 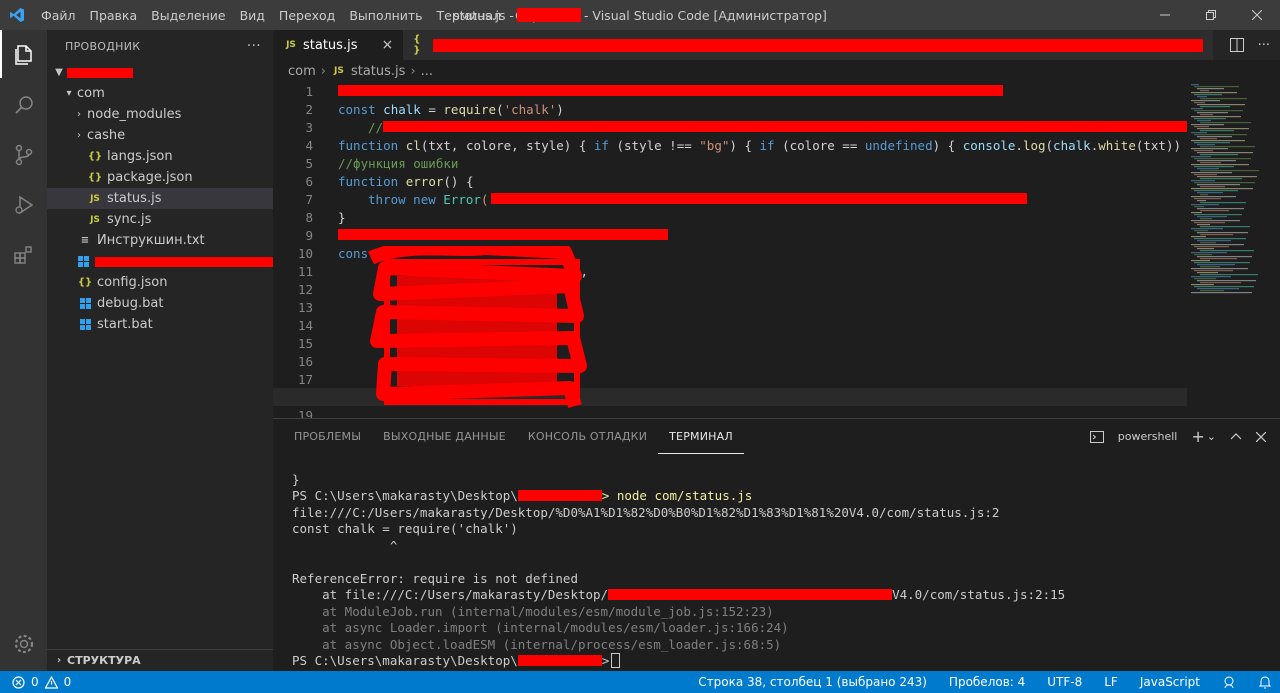 I want to click on menu-edit: Правка, so click(x=114, y=15).